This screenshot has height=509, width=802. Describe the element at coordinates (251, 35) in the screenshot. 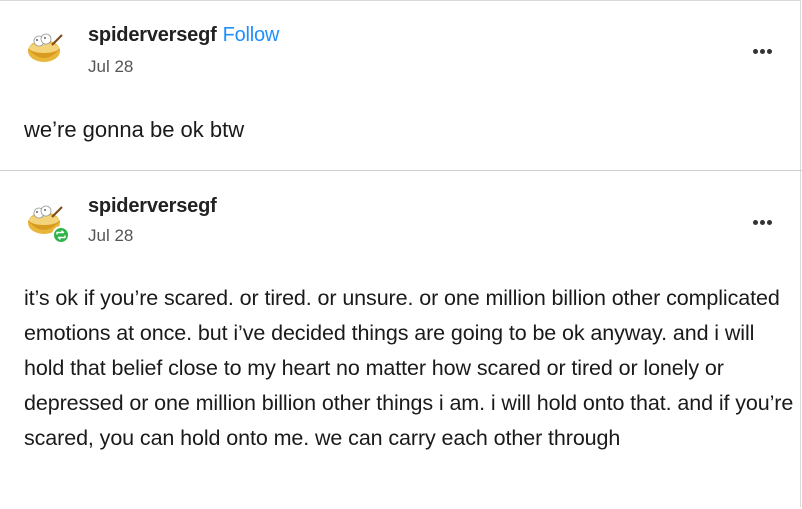

I see `follow-button: Follow` at that location.